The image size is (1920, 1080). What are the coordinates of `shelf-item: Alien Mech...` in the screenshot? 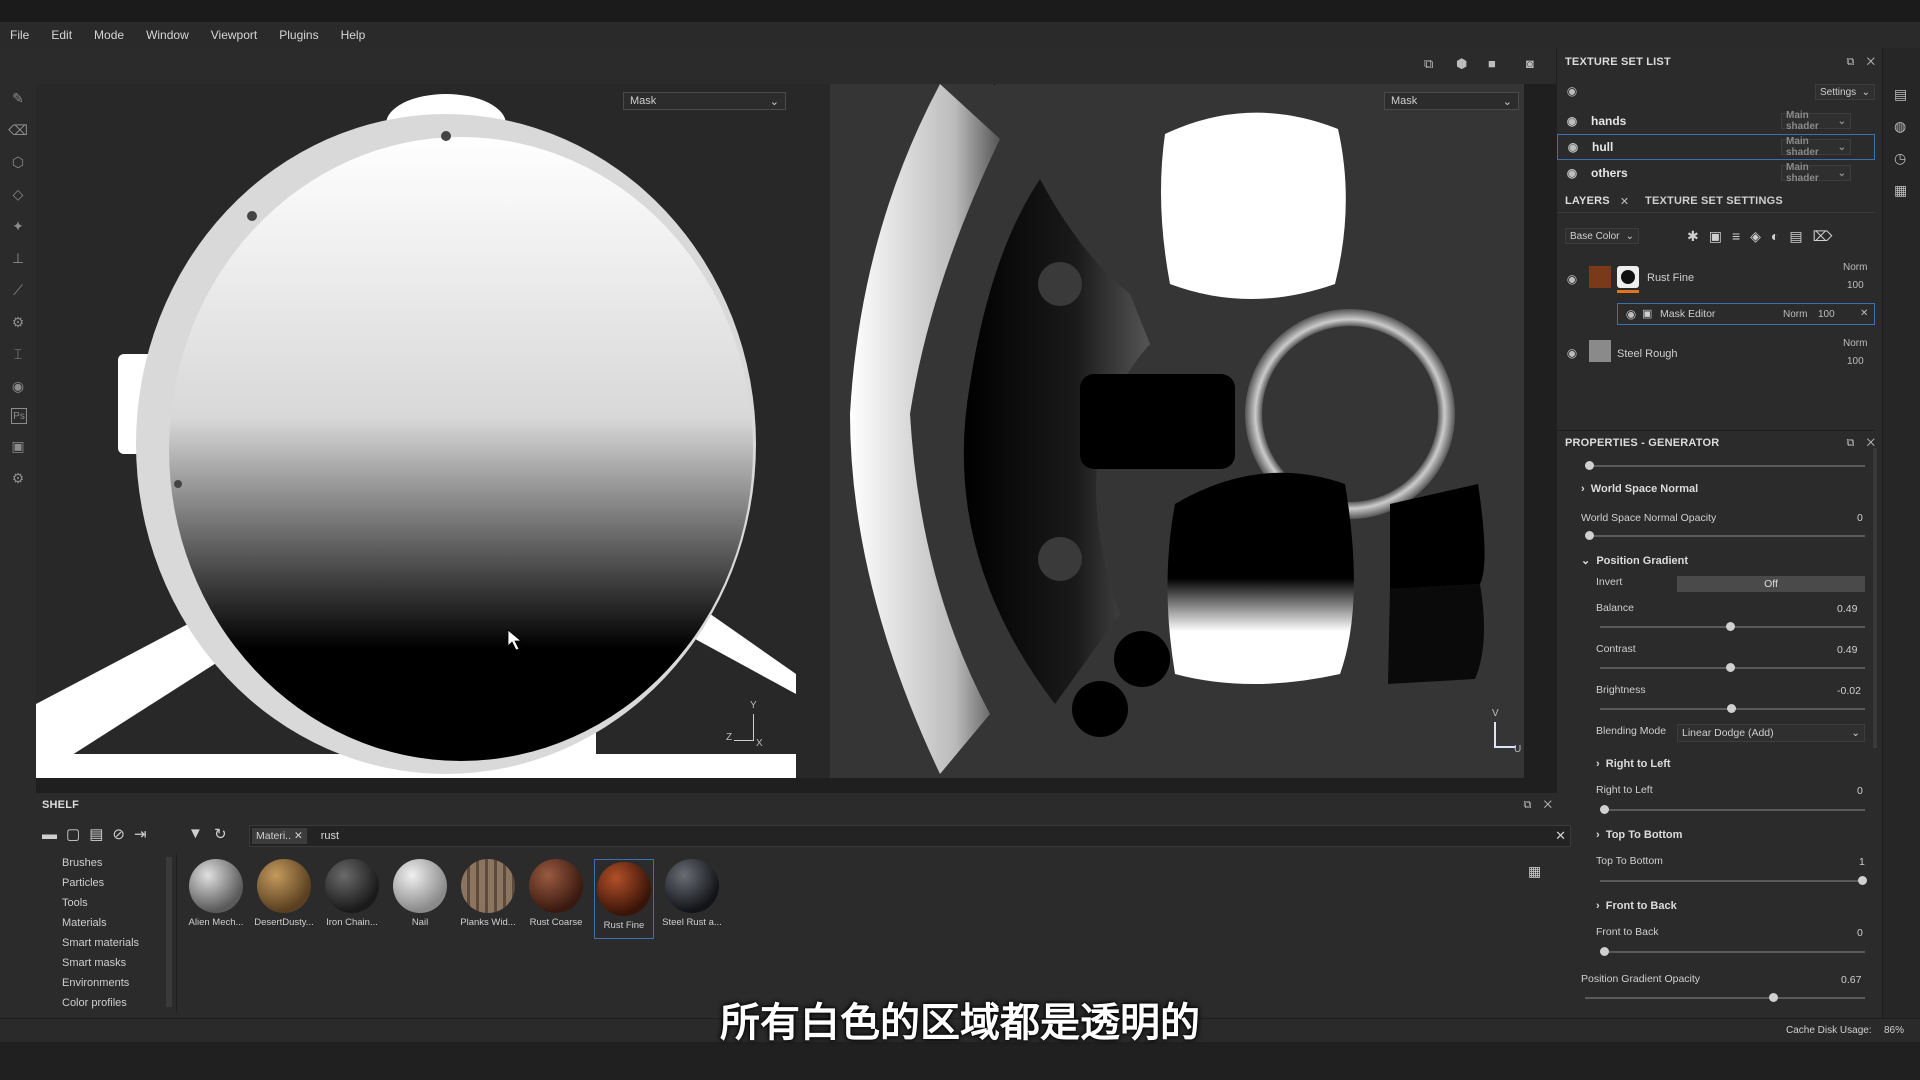 It's located at (216, 893).